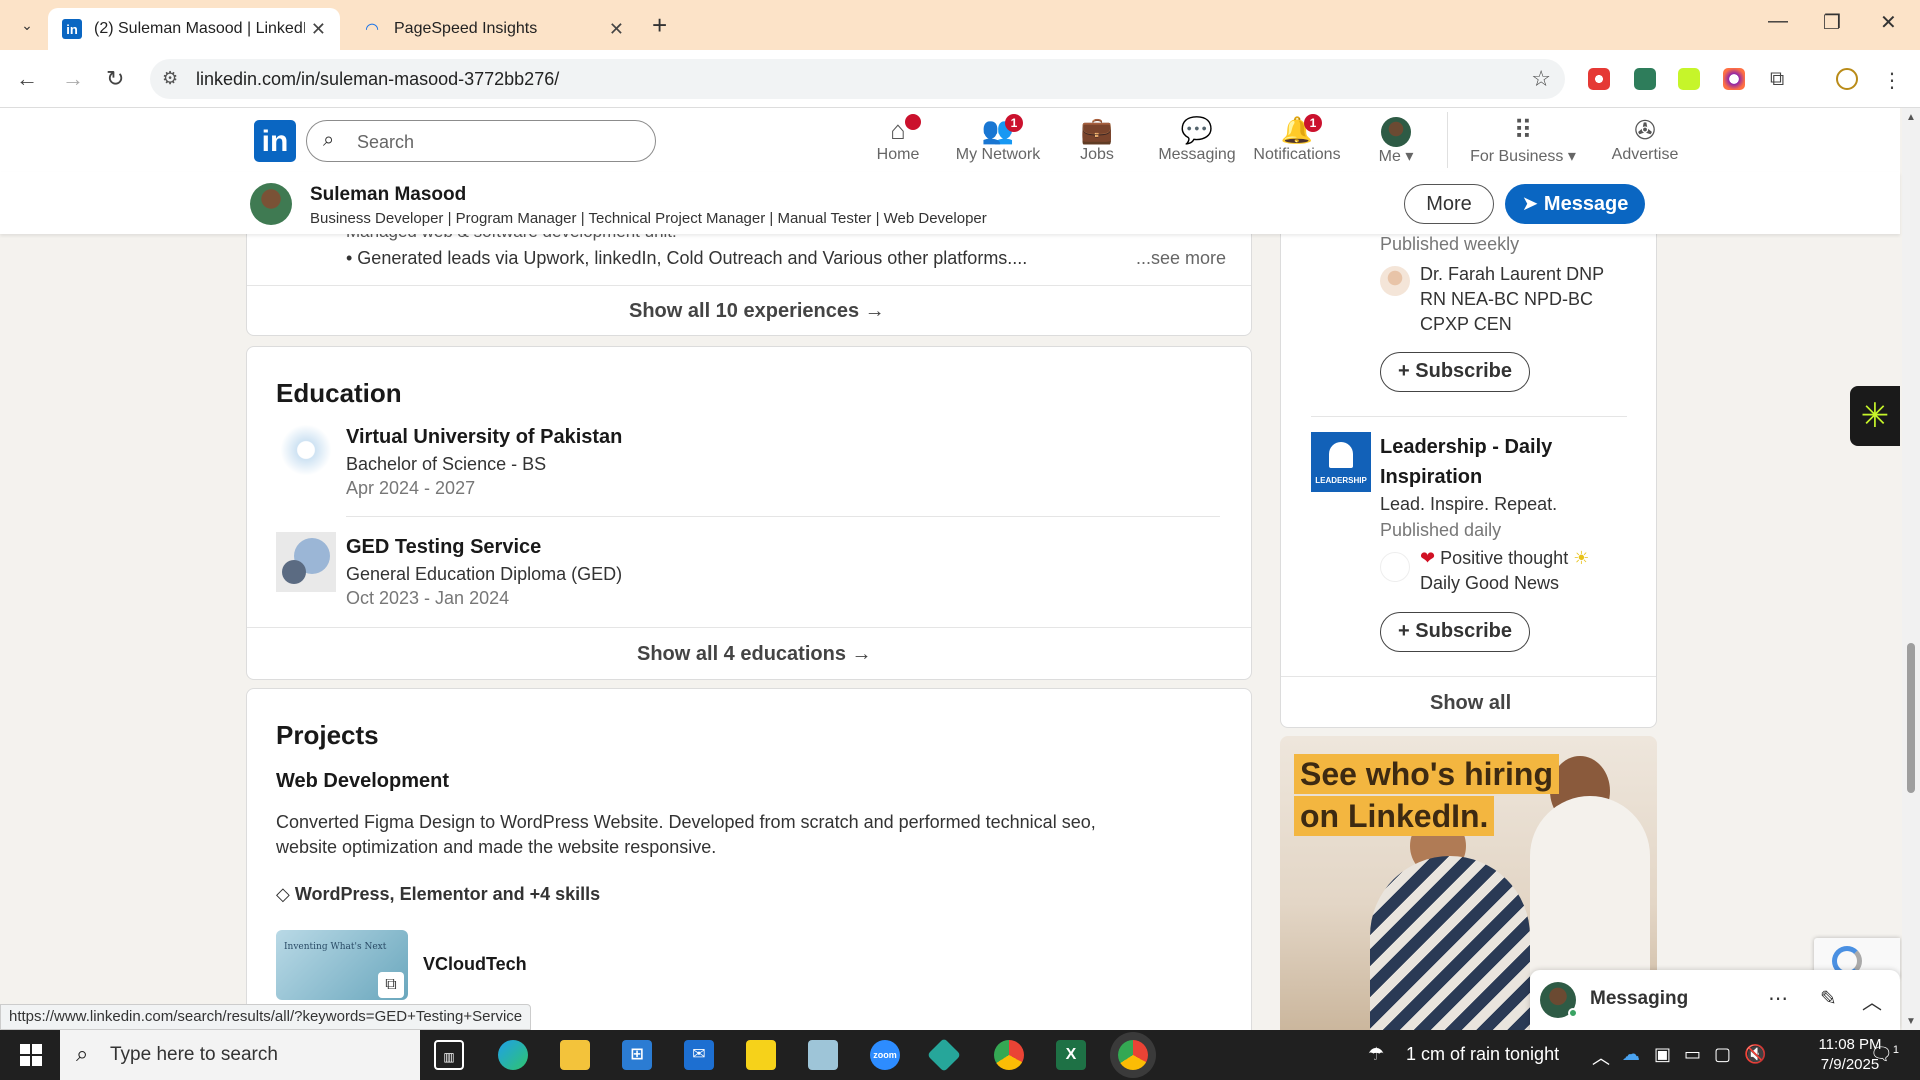  I want to click on nav-for-business: ⠿ For Business ▾, so click(1523, 140).